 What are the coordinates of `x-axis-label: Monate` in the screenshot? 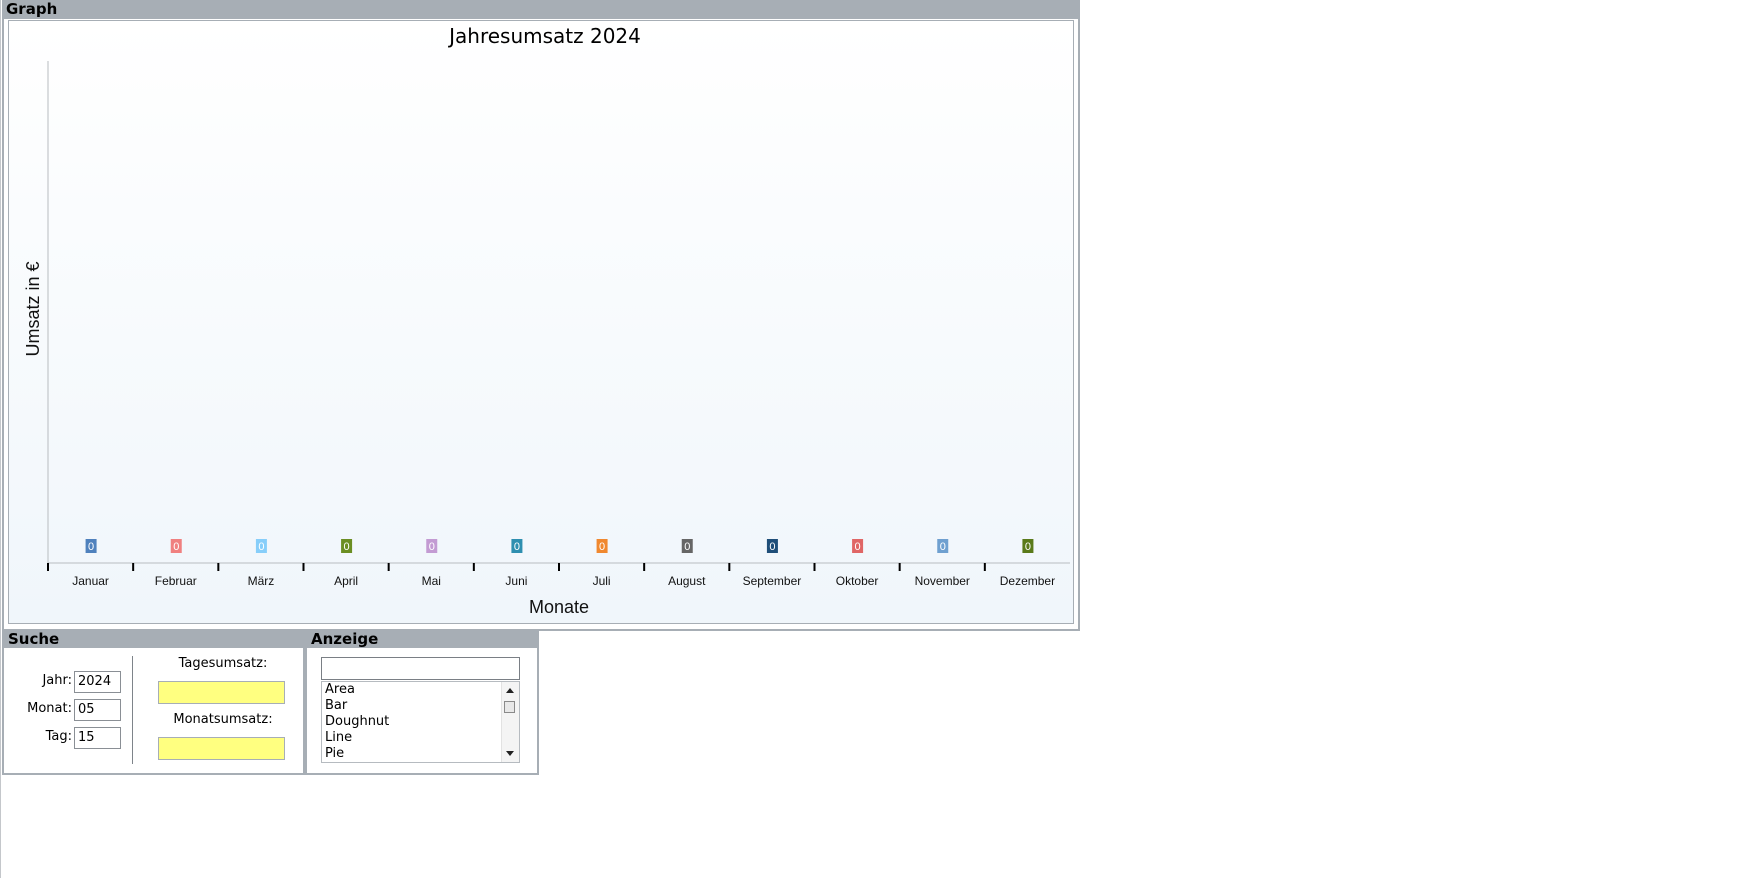 It's located at (559, 607).